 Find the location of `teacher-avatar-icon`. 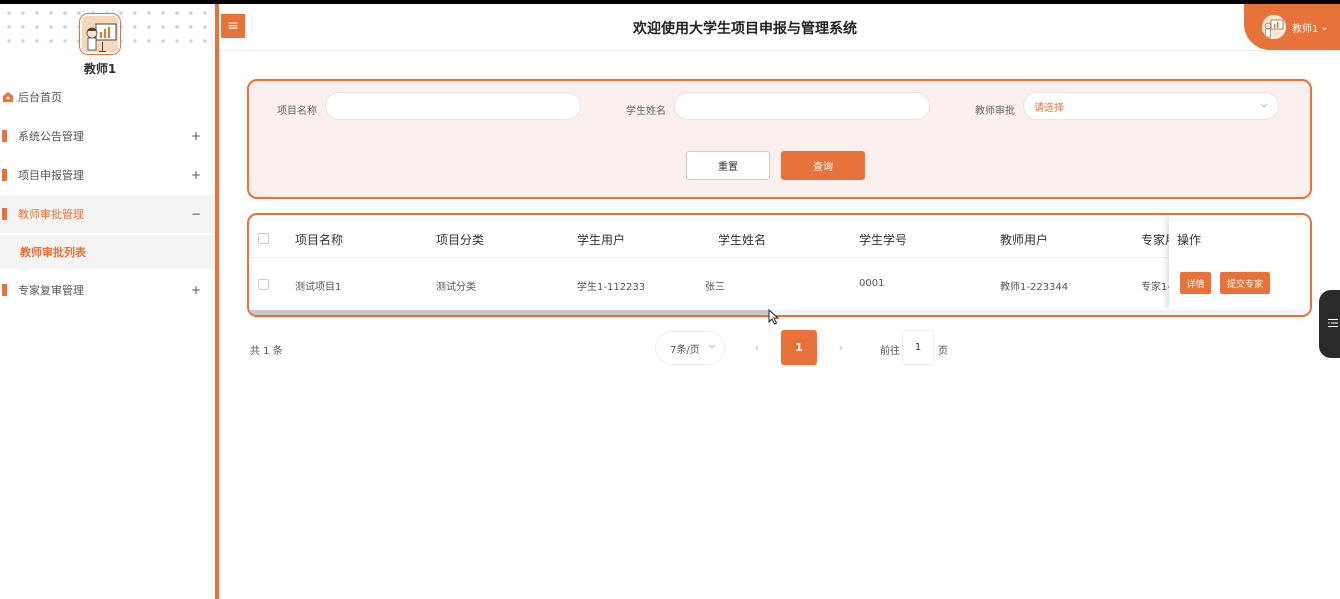

teacher-avatar-icon is located at coordinates (100, 34).